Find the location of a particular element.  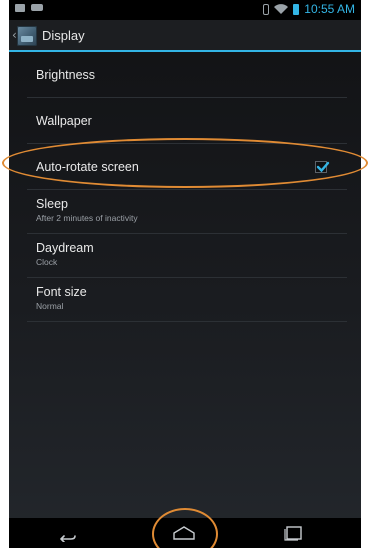

home-icon is located at coordinates (184, 533).